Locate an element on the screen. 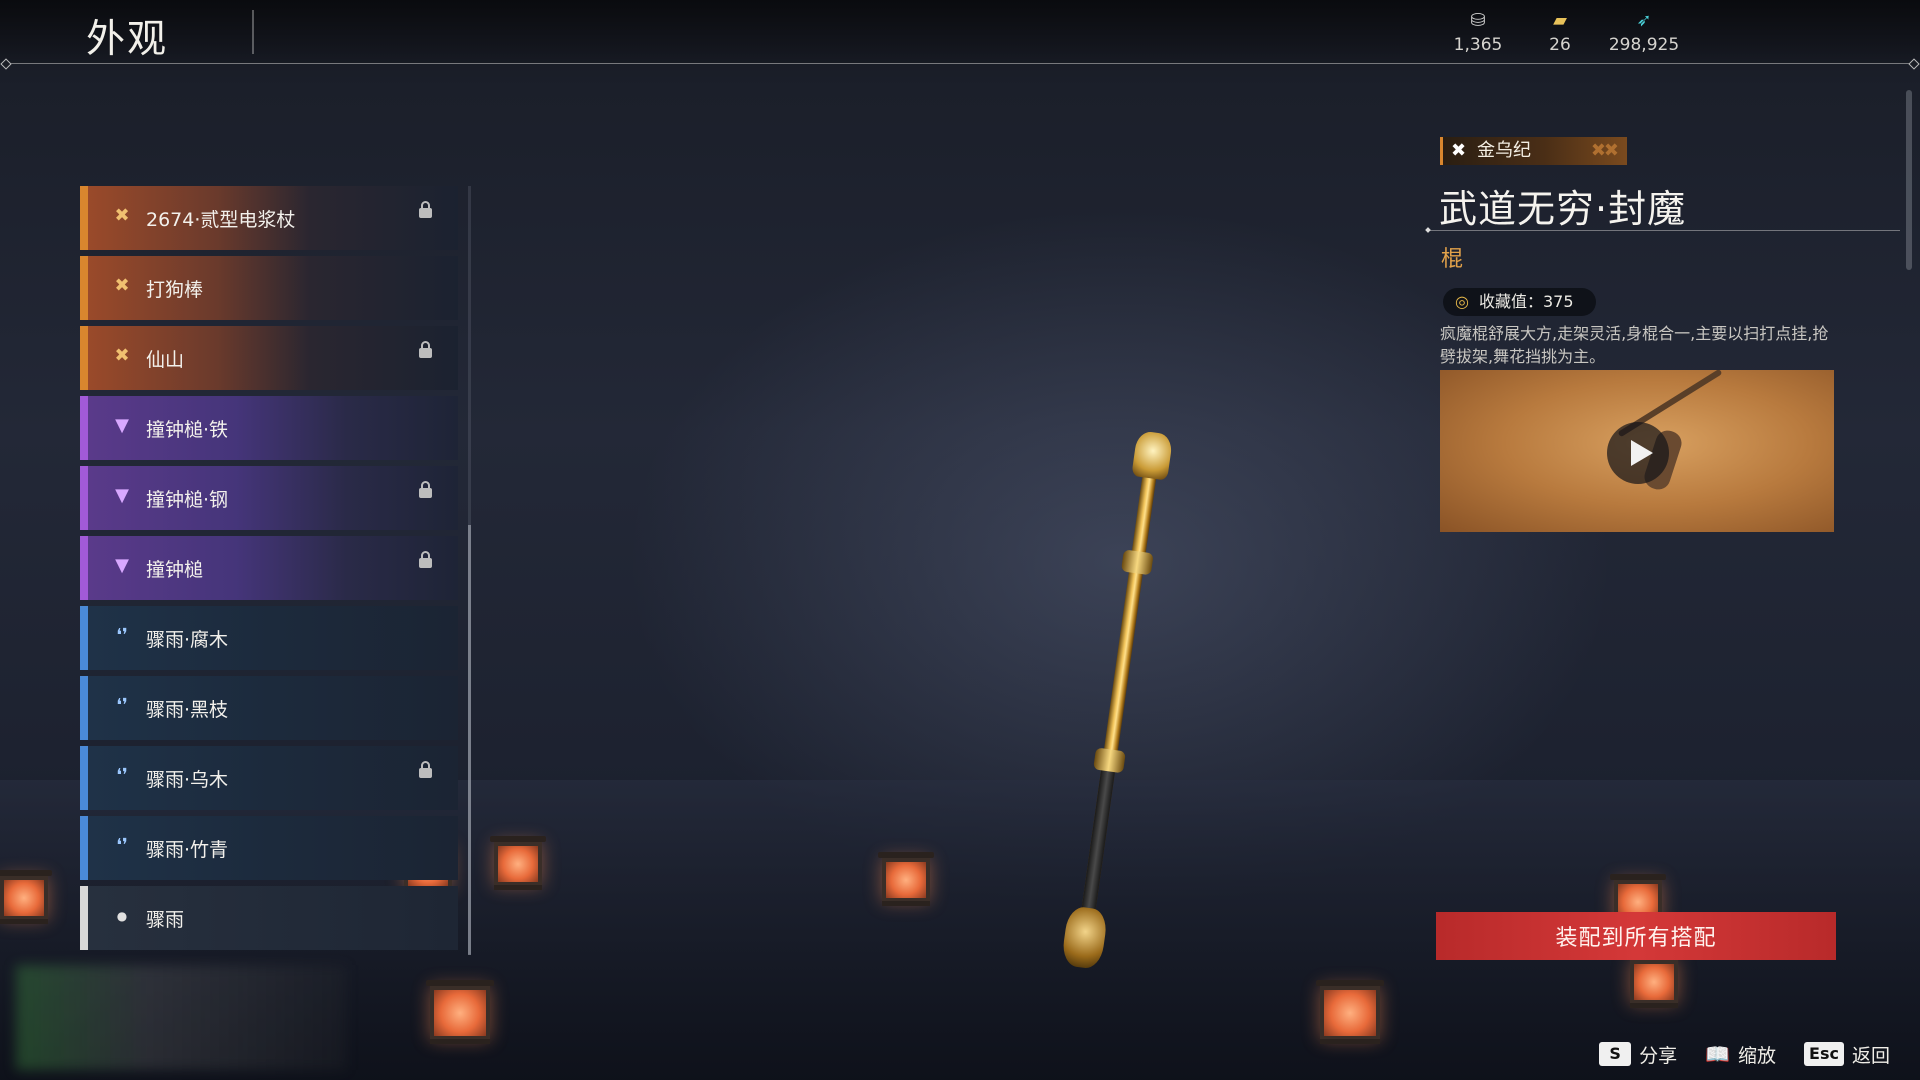 Image resolution: width=1920 pixels, height=1080 pixels. weapon-item-name: 骤雨·黑枝 is located at coordinates (187, 710).